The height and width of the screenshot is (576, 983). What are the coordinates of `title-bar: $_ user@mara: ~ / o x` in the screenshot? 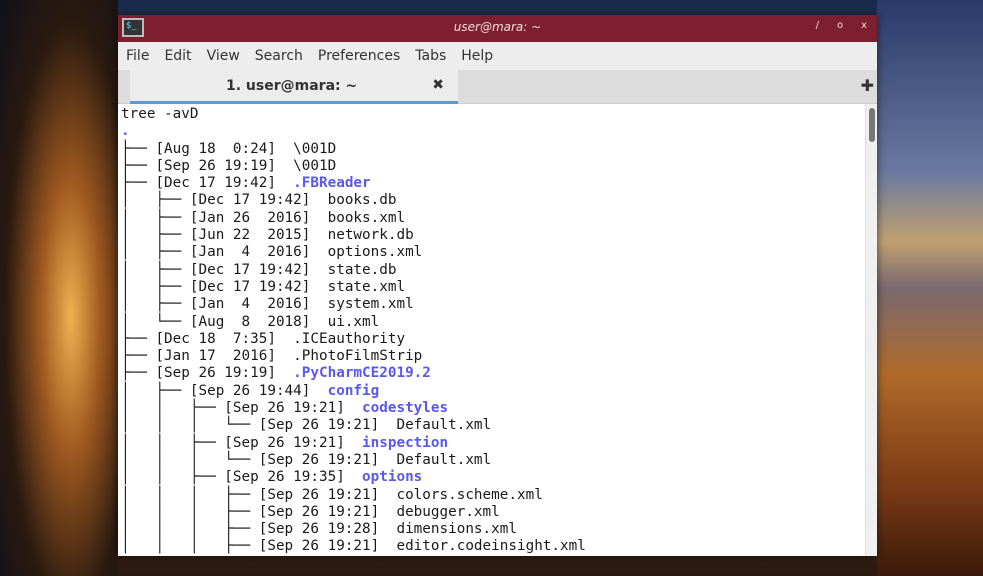 It's located at (497, 28).